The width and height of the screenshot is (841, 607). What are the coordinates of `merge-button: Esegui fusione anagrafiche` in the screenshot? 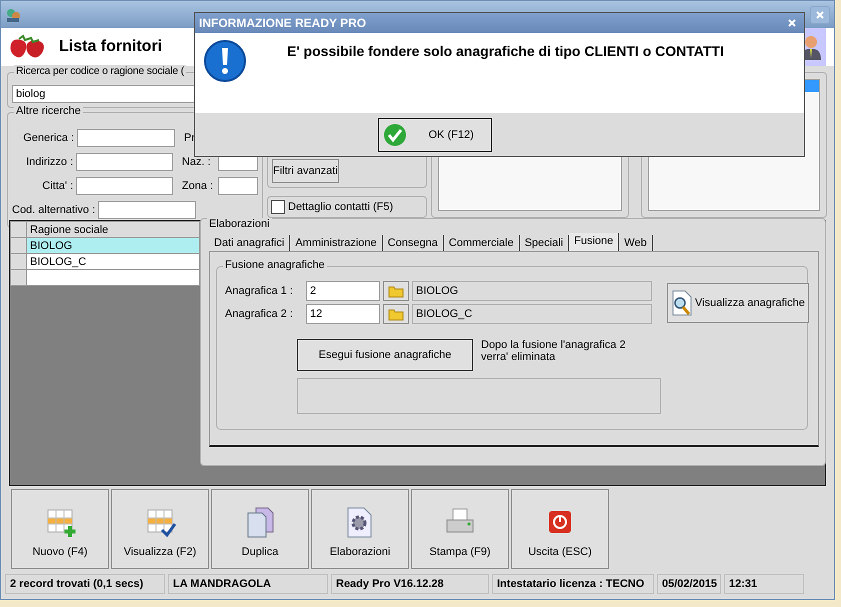 It's located at (385, 355).